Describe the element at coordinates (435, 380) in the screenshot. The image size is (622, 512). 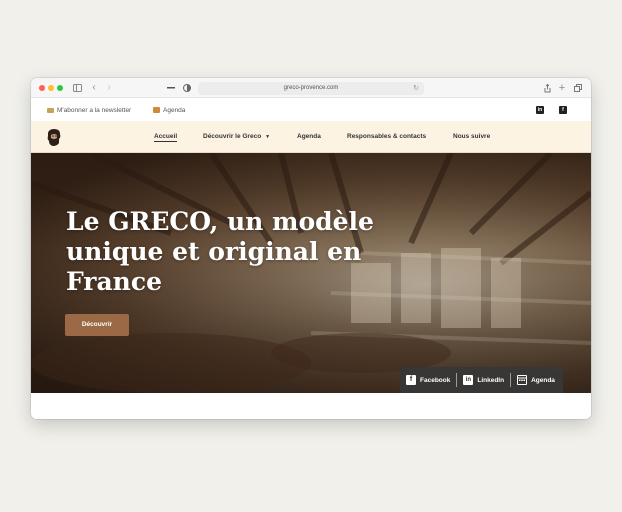
I see `facebook-label: Facebook` at that location.